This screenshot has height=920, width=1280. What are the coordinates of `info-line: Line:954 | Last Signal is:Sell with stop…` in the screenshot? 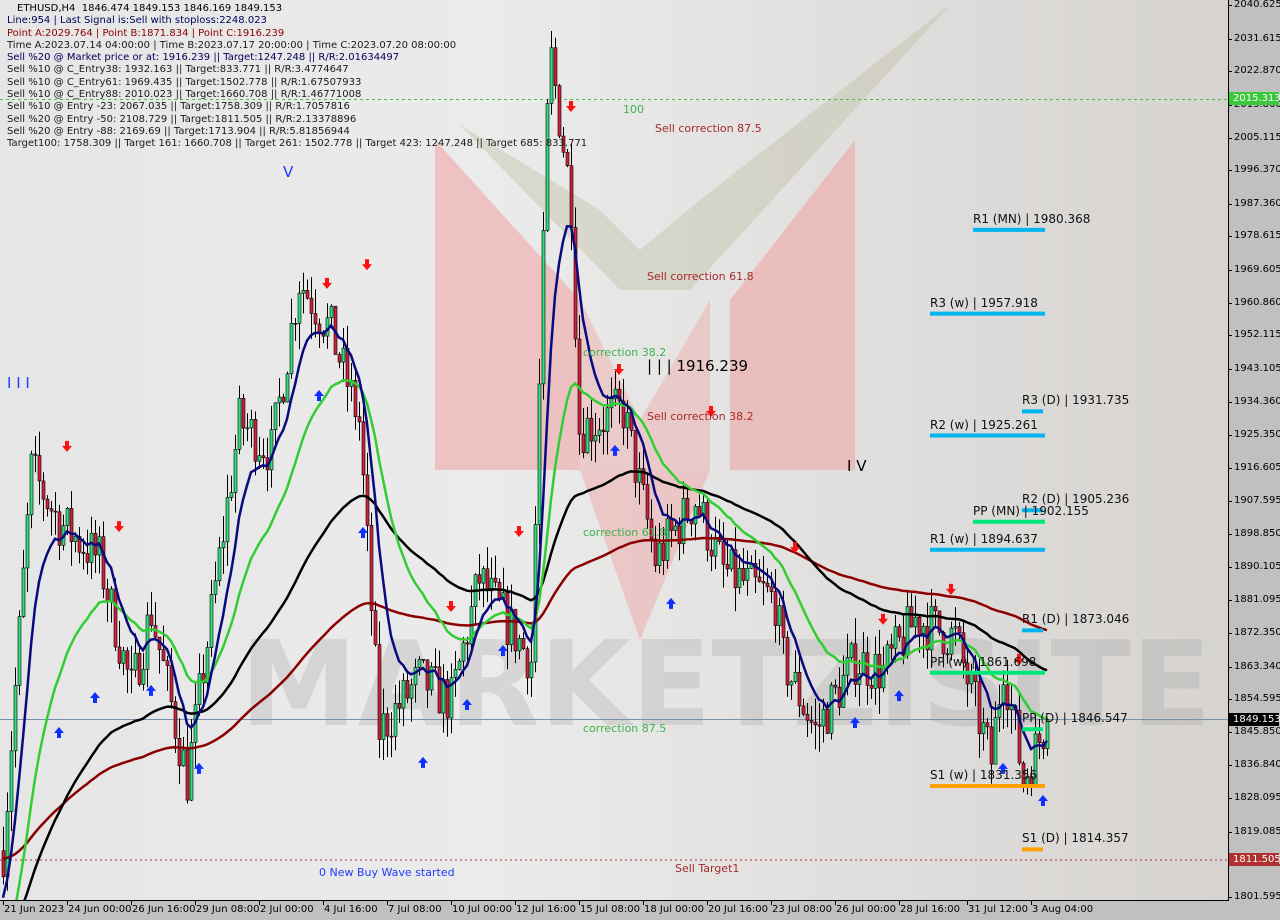 It's located at (137, 21).